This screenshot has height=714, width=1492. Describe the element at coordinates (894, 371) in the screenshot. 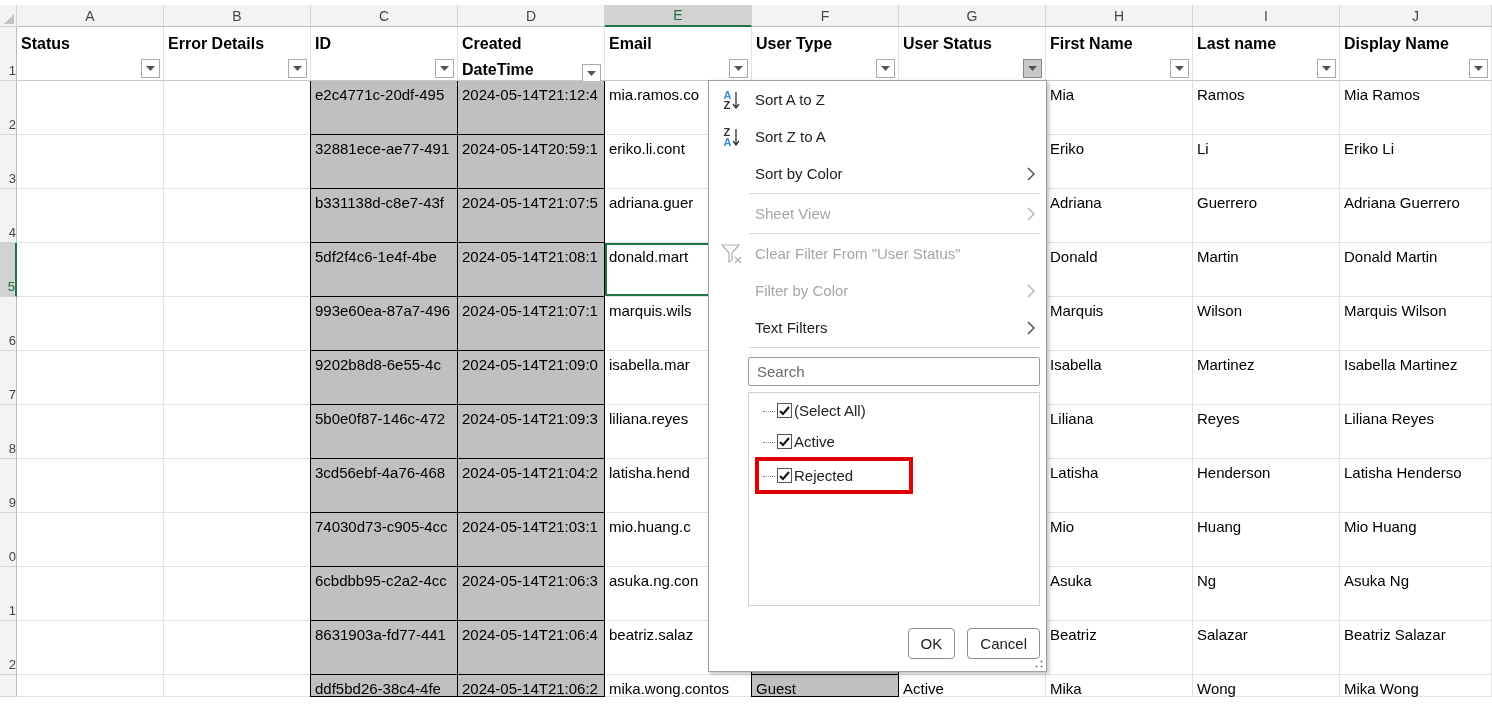

I see `search-field: Search` at that location.